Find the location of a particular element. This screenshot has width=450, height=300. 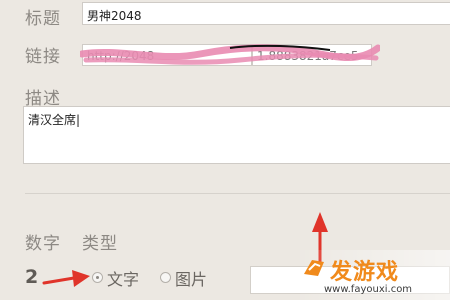

brand-site: www.fayouxi.com is located at coordinates (368, 289).